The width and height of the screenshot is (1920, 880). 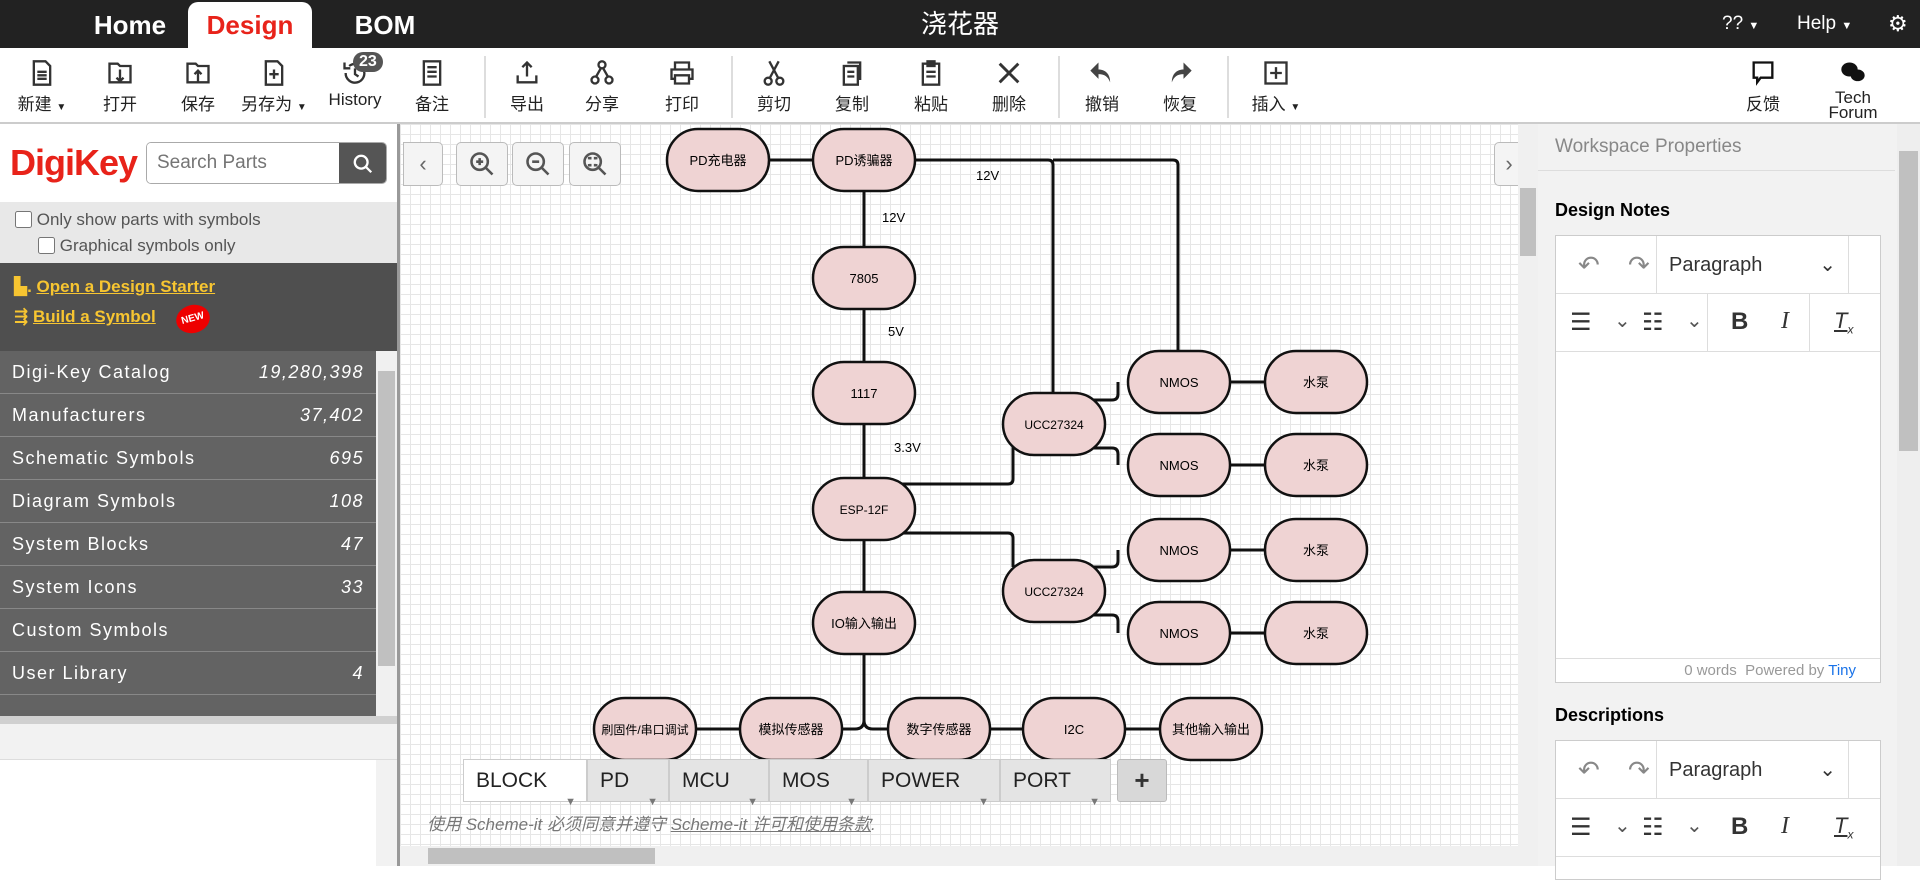 I want to click on lower-scrollbar, so click(x=386, y=813).